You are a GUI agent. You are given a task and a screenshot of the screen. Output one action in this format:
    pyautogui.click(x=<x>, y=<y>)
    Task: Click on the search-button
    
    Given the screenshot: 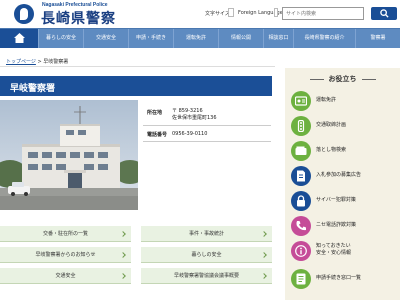 What is the action you would take?
    pyautogui.click(x=384, y=13)
    